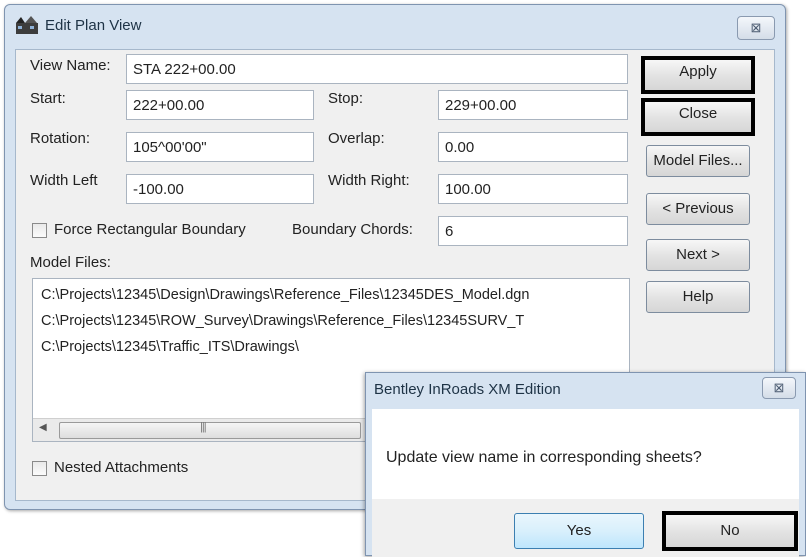  Describe the element at coordinates (698, 117) in the screenshot. I see `close-button: Close` at that location.